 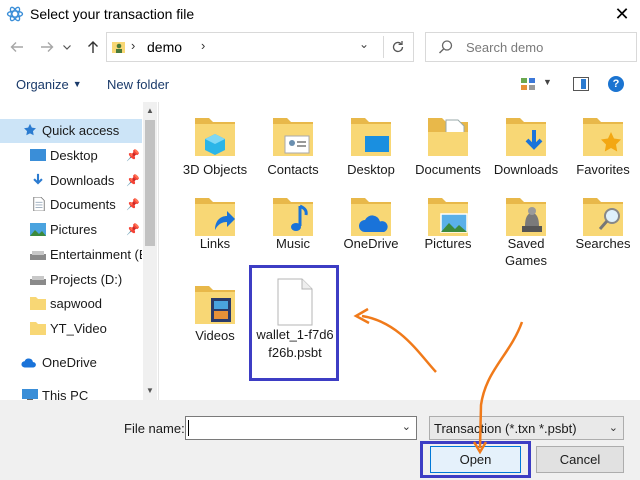 I want to click on refresh-button, so click(x=397, y=47).